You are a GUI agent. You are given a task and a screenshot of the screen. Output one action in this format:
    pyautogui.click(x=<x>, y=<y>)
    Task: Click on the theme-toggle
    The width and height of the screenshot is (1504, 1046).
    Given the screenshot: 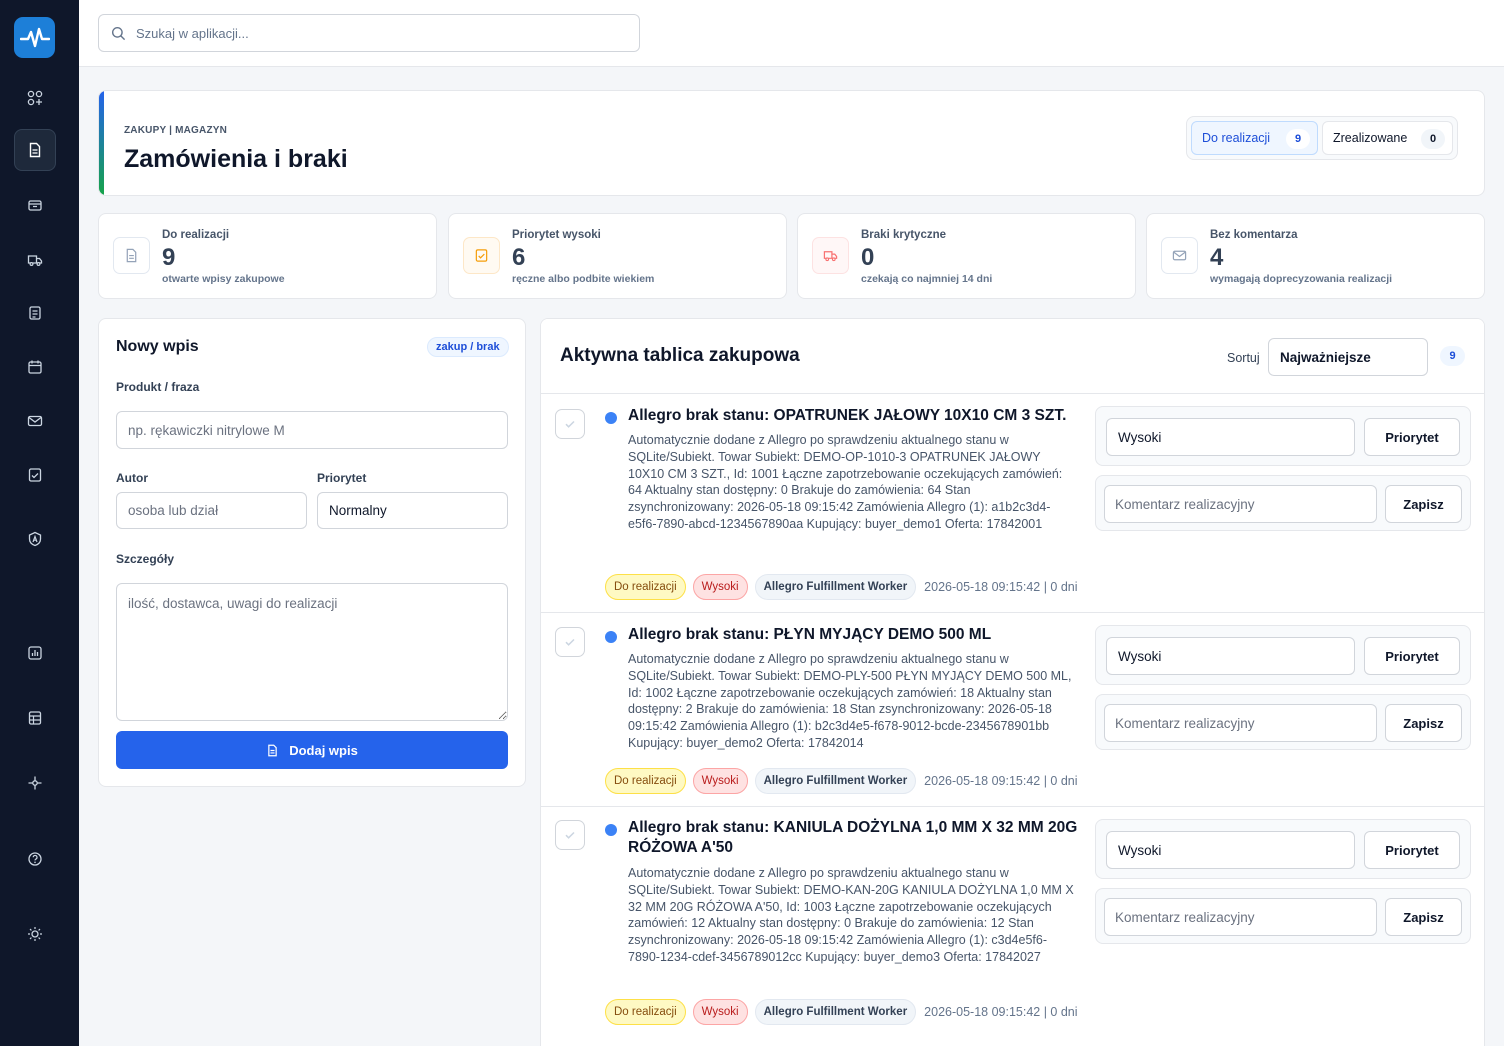 What is the action you would take?
    pyautogui.click(x=35, y=934)
    